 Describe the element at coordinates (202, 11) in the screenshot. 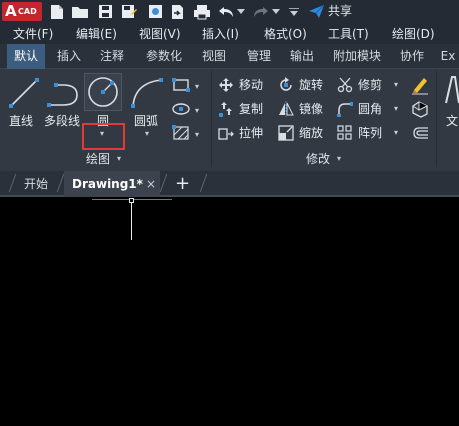

I see `print-icon` at that location.